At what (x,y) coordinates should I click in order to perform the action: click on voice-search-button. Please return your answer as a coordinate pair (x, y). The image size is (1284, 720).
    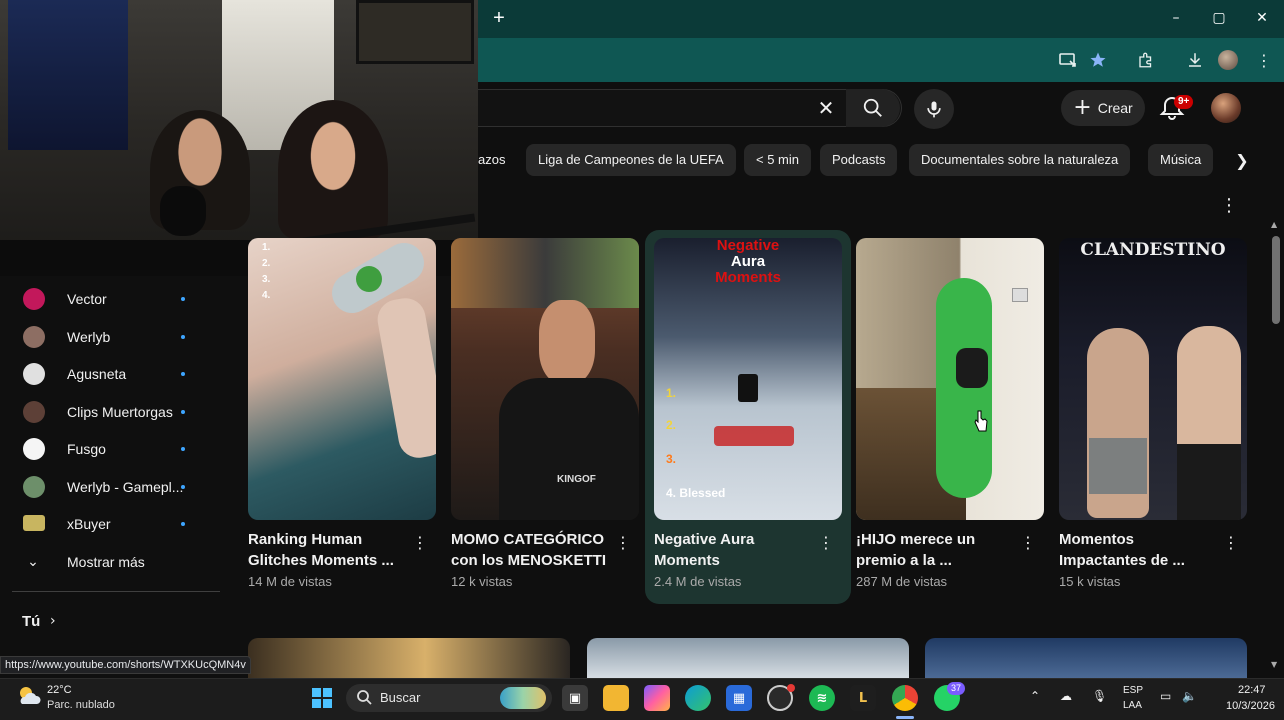
    Looking at the image, I should click on (934, 109).